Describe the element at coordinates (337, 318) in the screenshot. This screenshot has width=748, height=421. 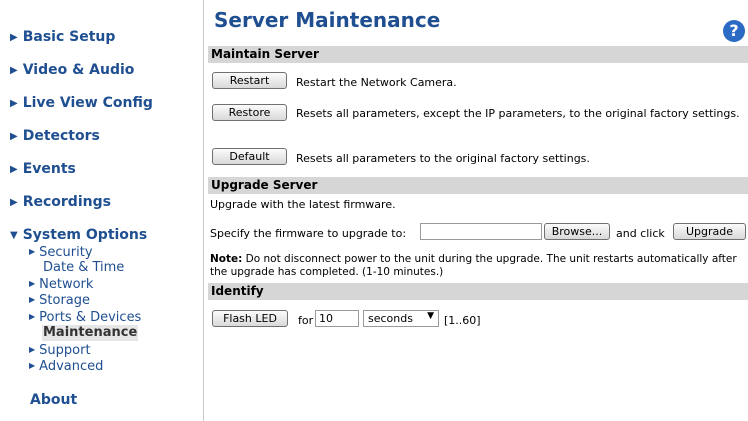
I see `flash-duration-input` at that location.